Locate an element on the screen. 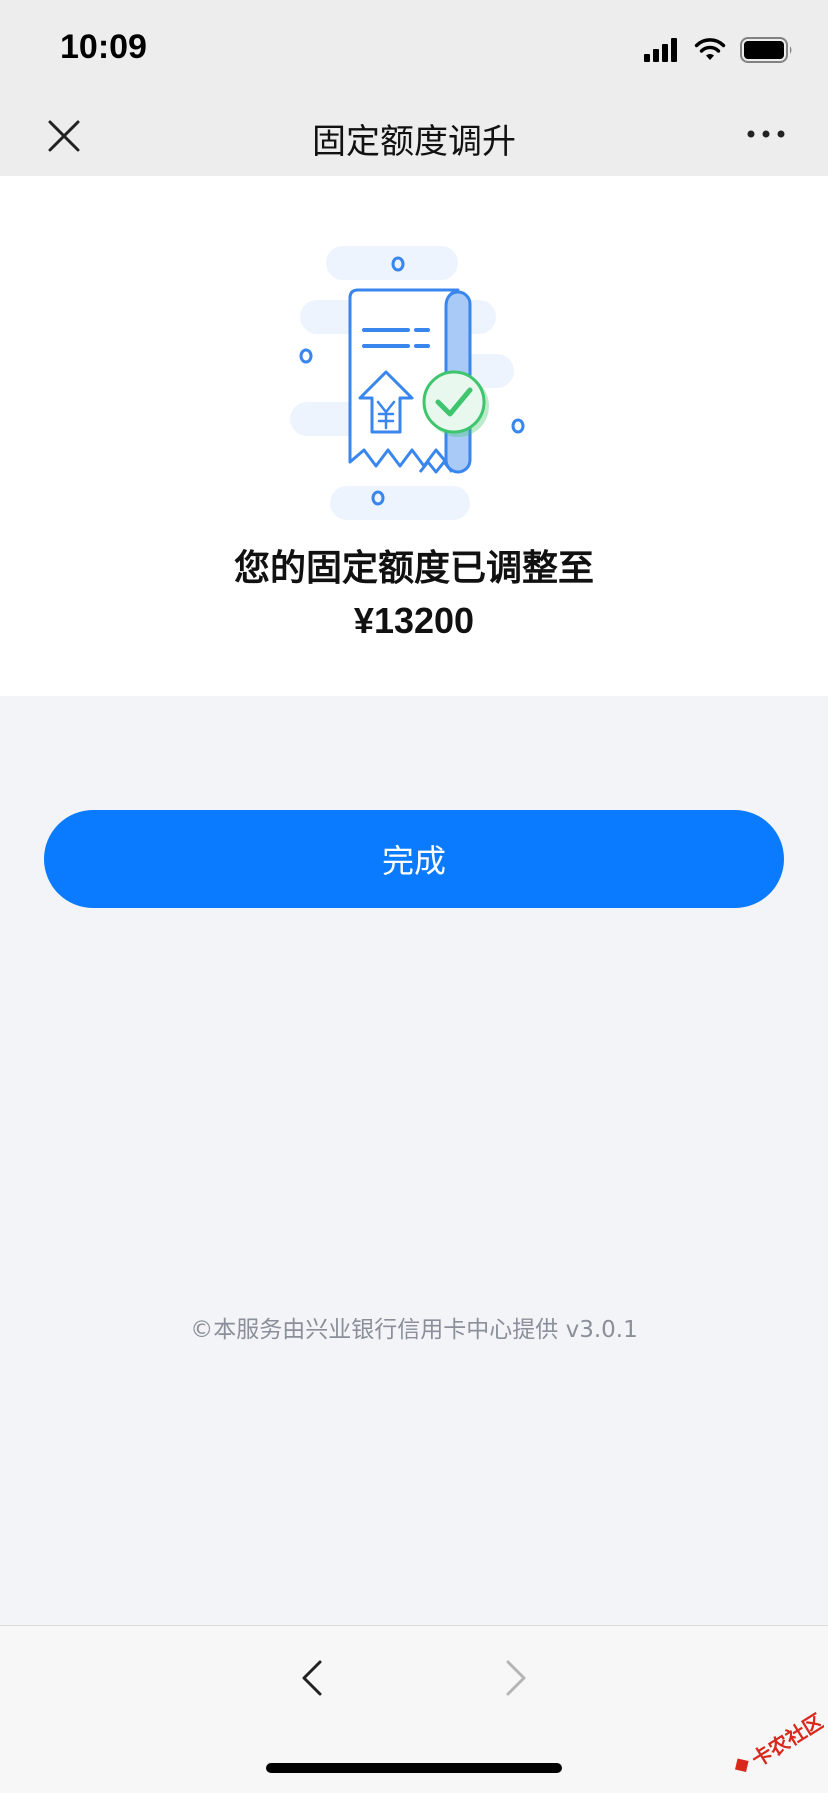  more-icon is located at coordinates (766, 134).